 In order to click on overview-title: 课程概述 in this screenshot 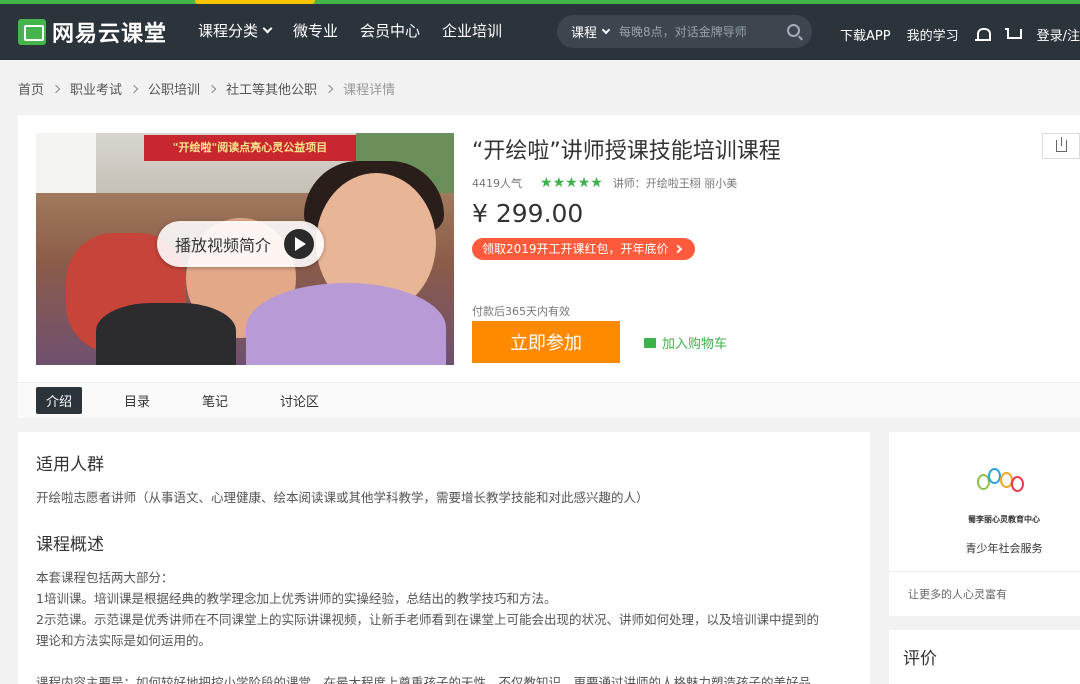, I will do `click(70, 545)`.